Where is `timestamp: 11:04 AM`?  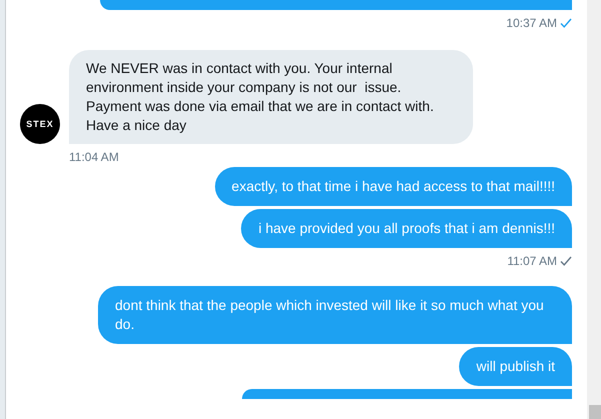 timestamp: 11:04 AM is located at coordinates (94, 157).